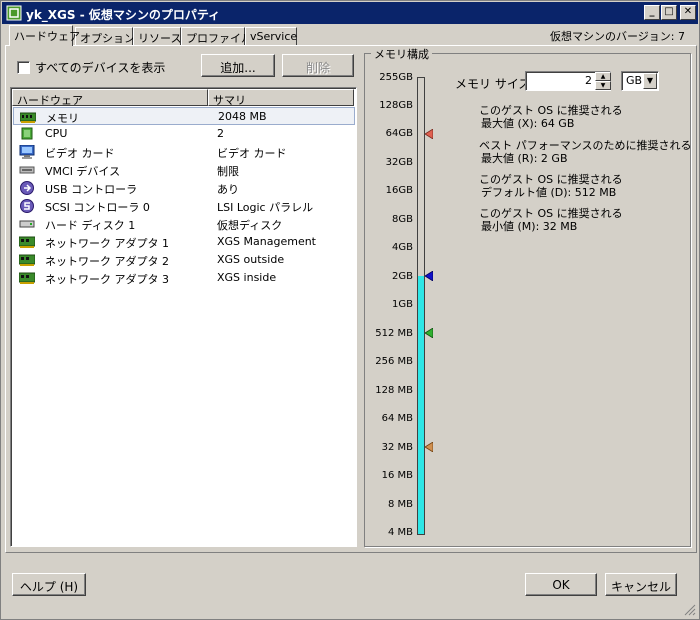 The height and width of the screenshot is (620, 700). What do you see at coordinates (529, 226) in the screenshot?
I see `legend-line-2: 最小値 (M): 32 MB` at bounding box center [529, 226].